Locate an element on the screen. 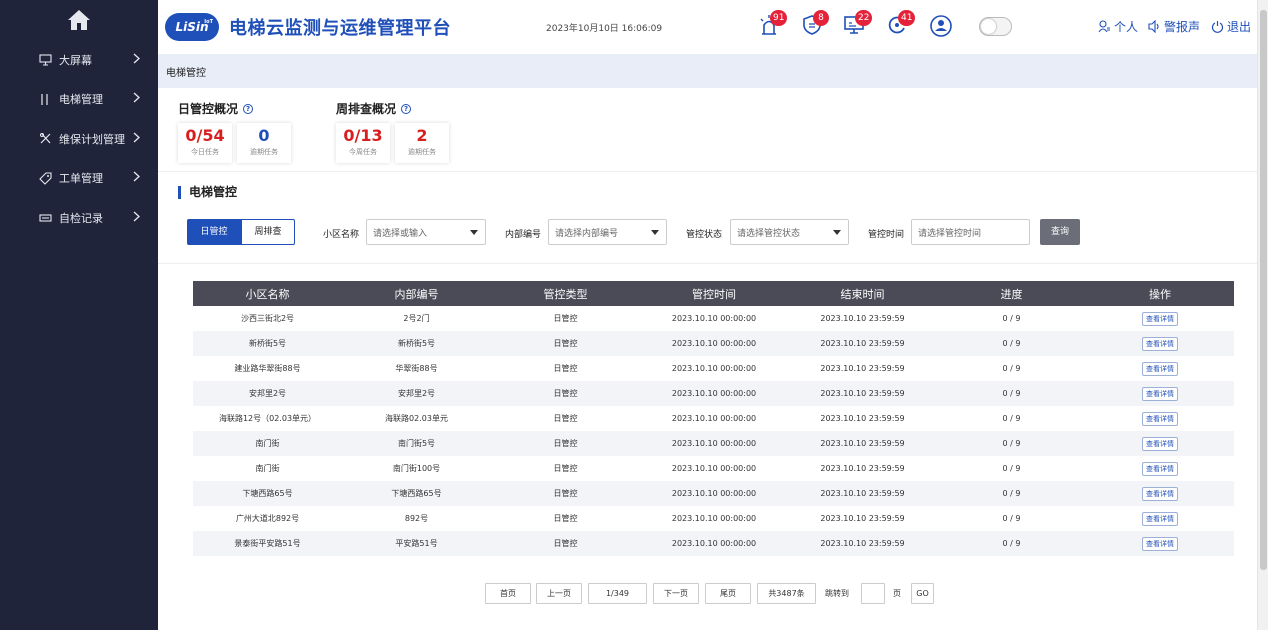 This screenshot has height=630, width=1268. next-page-button: 下一页 is located at coordinates (676, 593).